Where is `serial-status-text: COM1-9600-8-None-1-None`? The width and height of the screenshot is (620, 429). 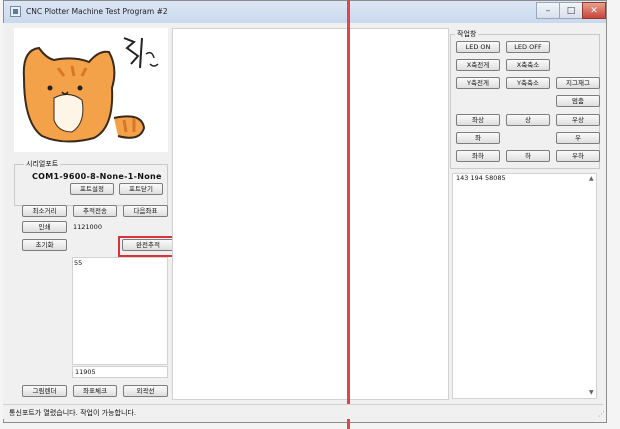
serial-status-text: COM1-9600-8-None-1-None is located at coordinates (97, 176).